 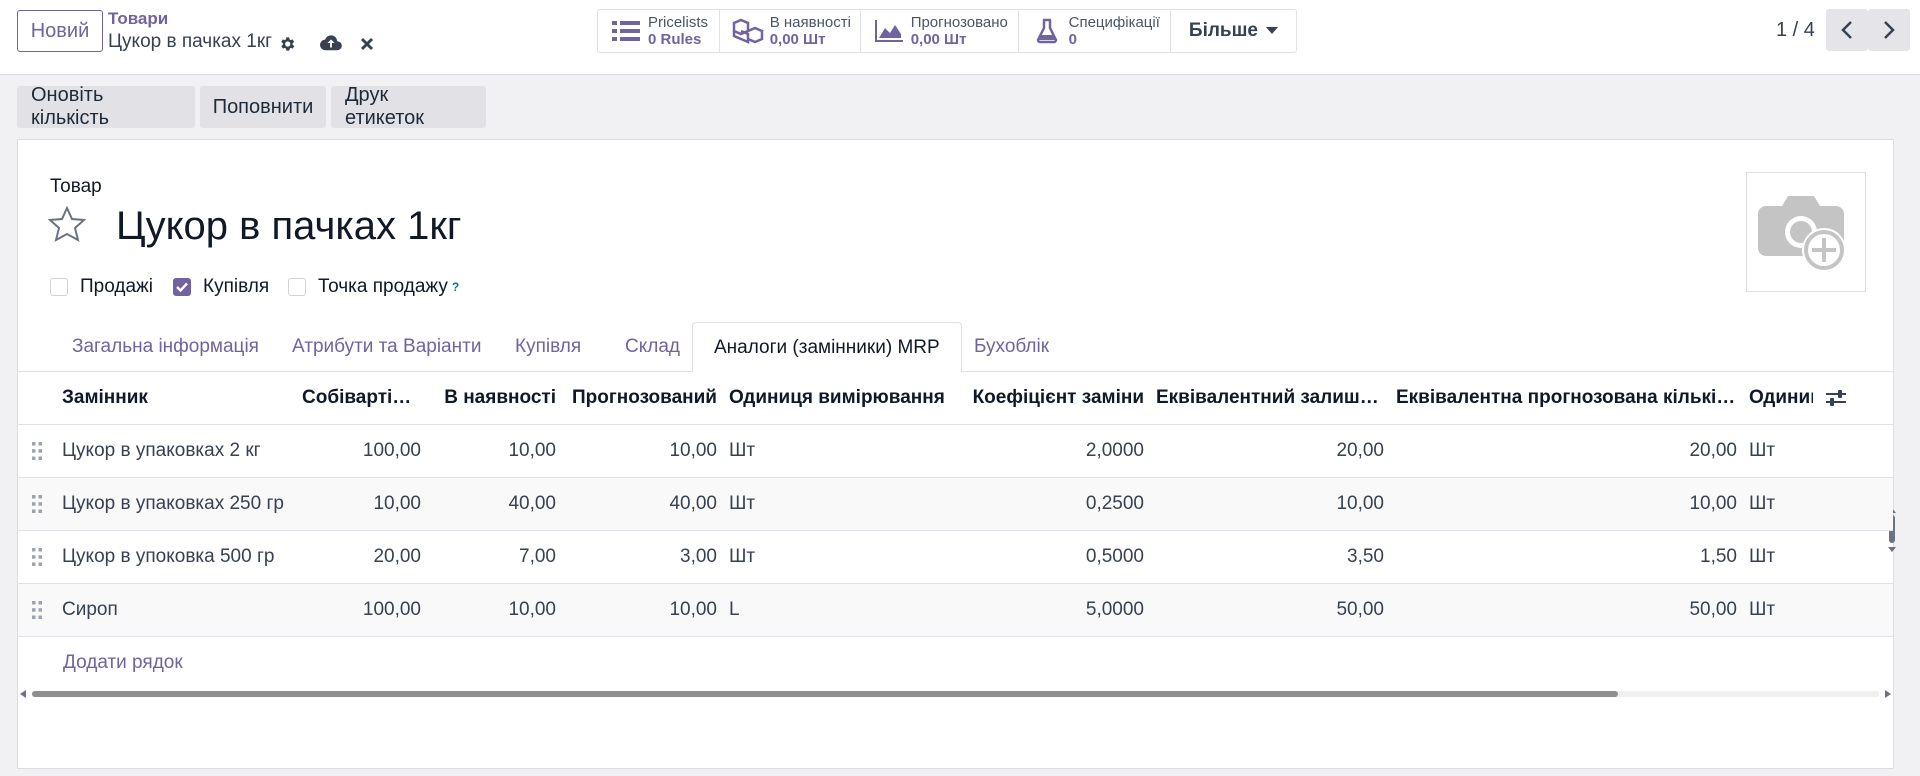 I want to click on sales-checkbox-row: Продажі, so click(x=101, y=287).